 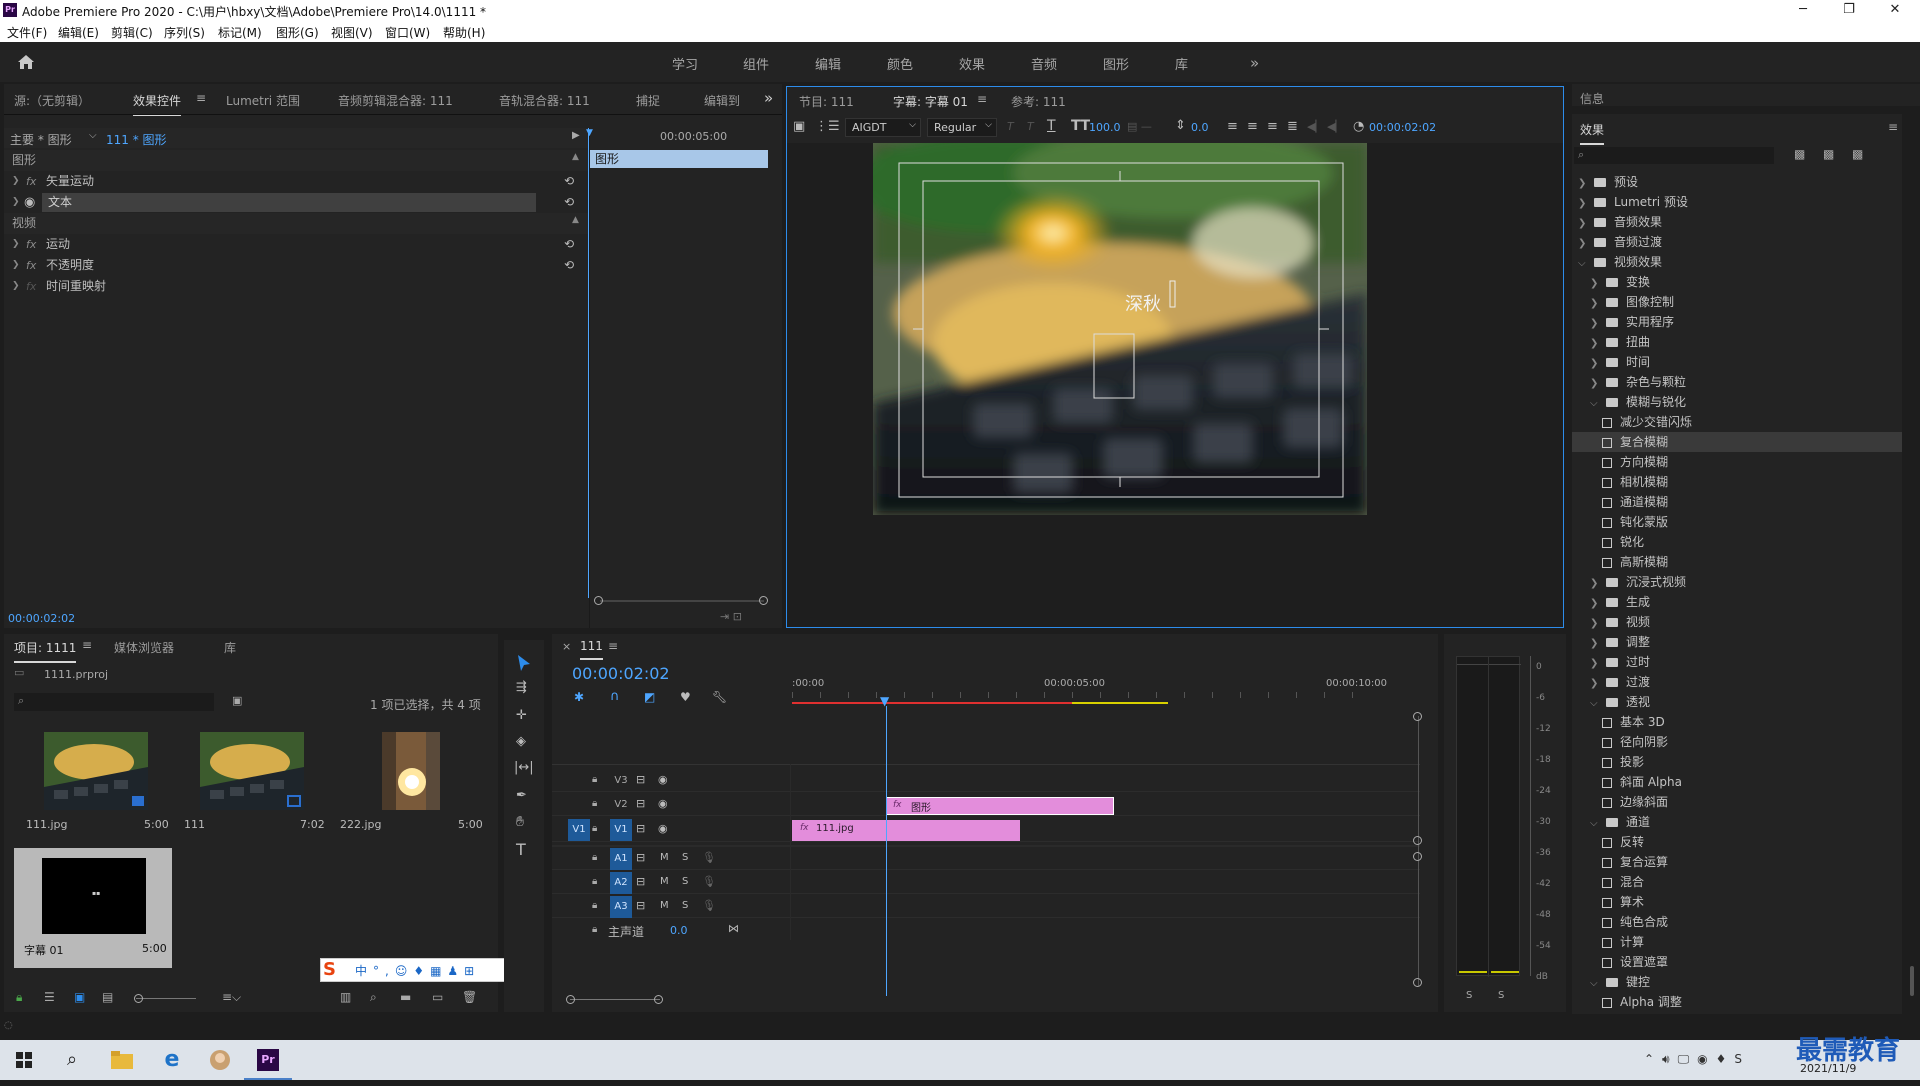 What do you see at coordinates (986, 883) in the screenshot?
I see `track-a2: 🔒︎ A2 ⊟ M S 🎙︎` at bounding box center [986, 883].